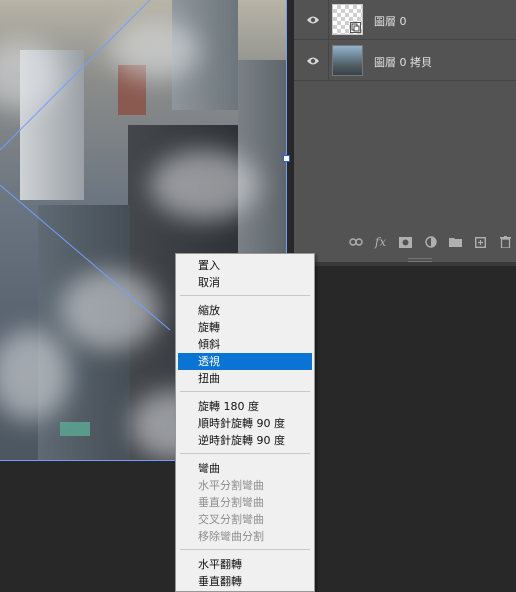  I want to click on new-layer-icon, so click(480, 242).